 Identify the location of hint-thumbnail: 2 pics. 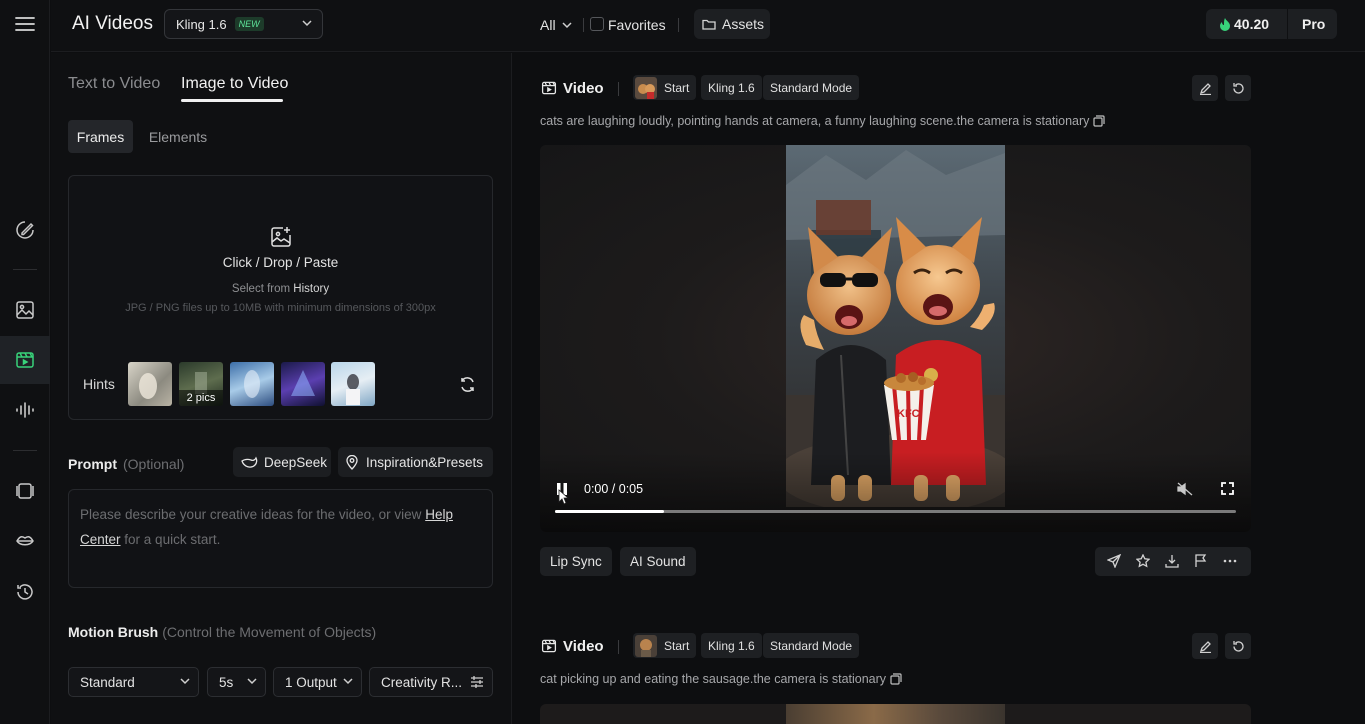
(201, 384).